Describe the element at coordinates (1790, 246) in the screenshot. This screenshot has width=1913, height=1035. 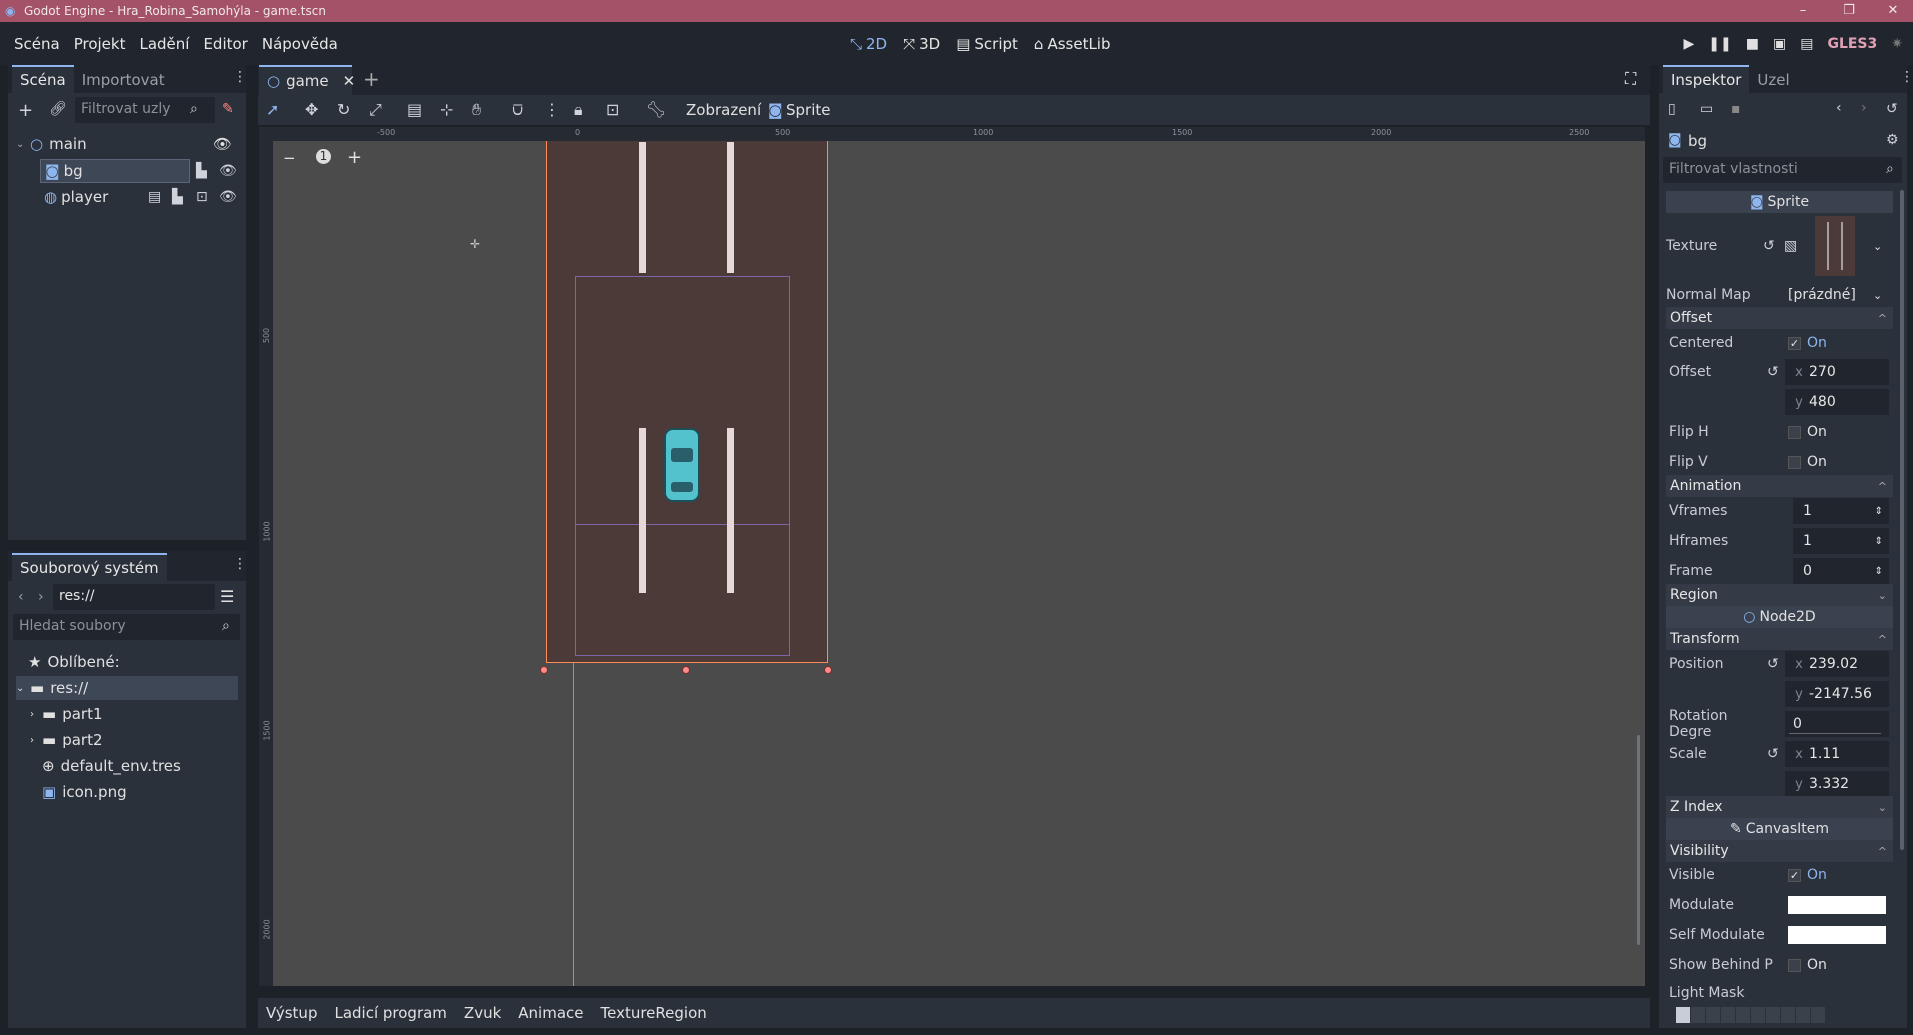
I see `texture-edit-icon: ▧` at that location.